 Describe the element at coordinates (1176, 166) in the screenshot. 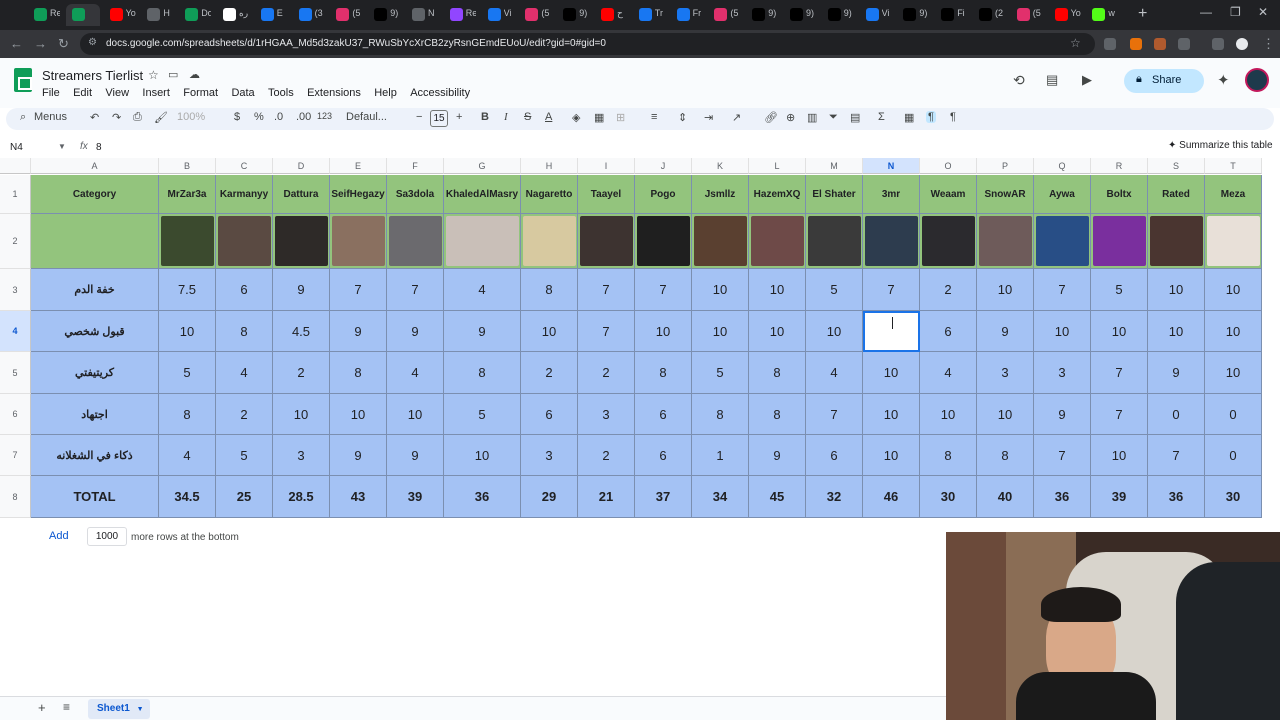

I see `column-header: S` at that location.